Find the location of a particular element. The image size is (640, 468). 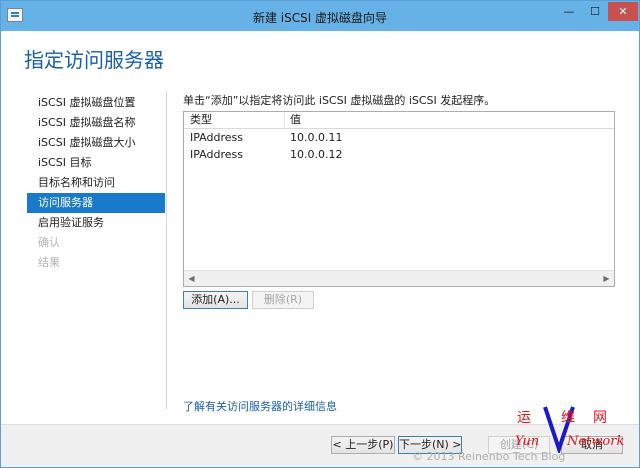

remove-button: 删除(R) is located at coordinates (283, 300).